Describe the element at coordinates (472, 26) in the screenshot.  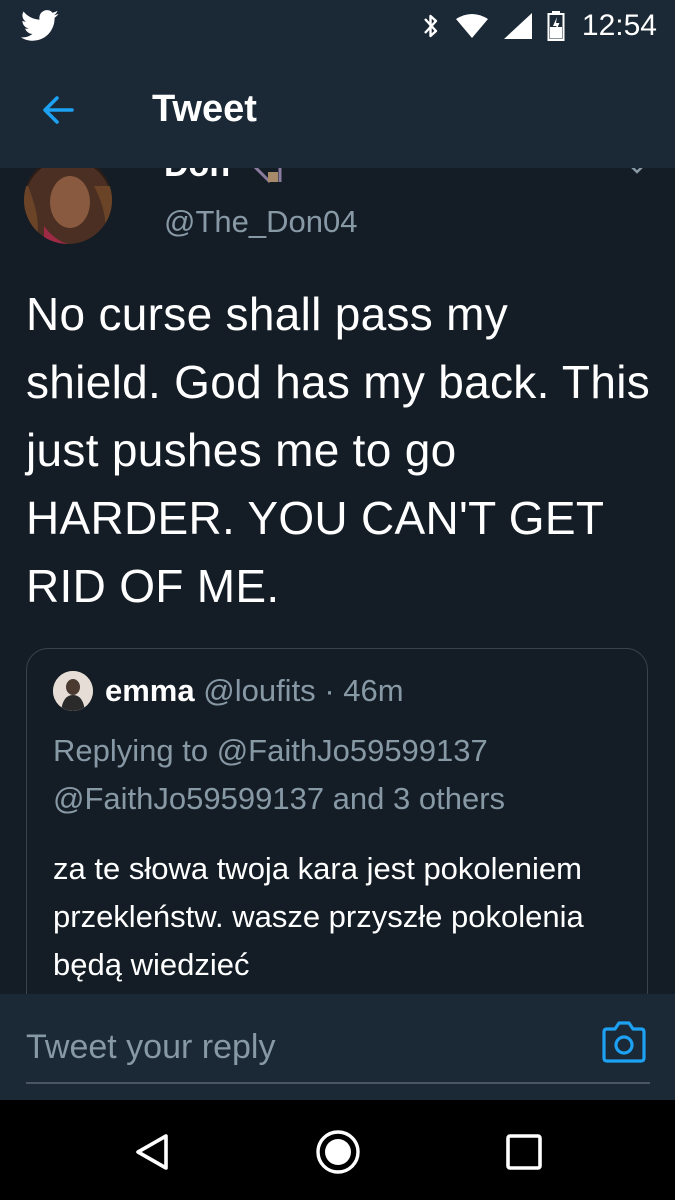
I see `wifi-icon` at that location.